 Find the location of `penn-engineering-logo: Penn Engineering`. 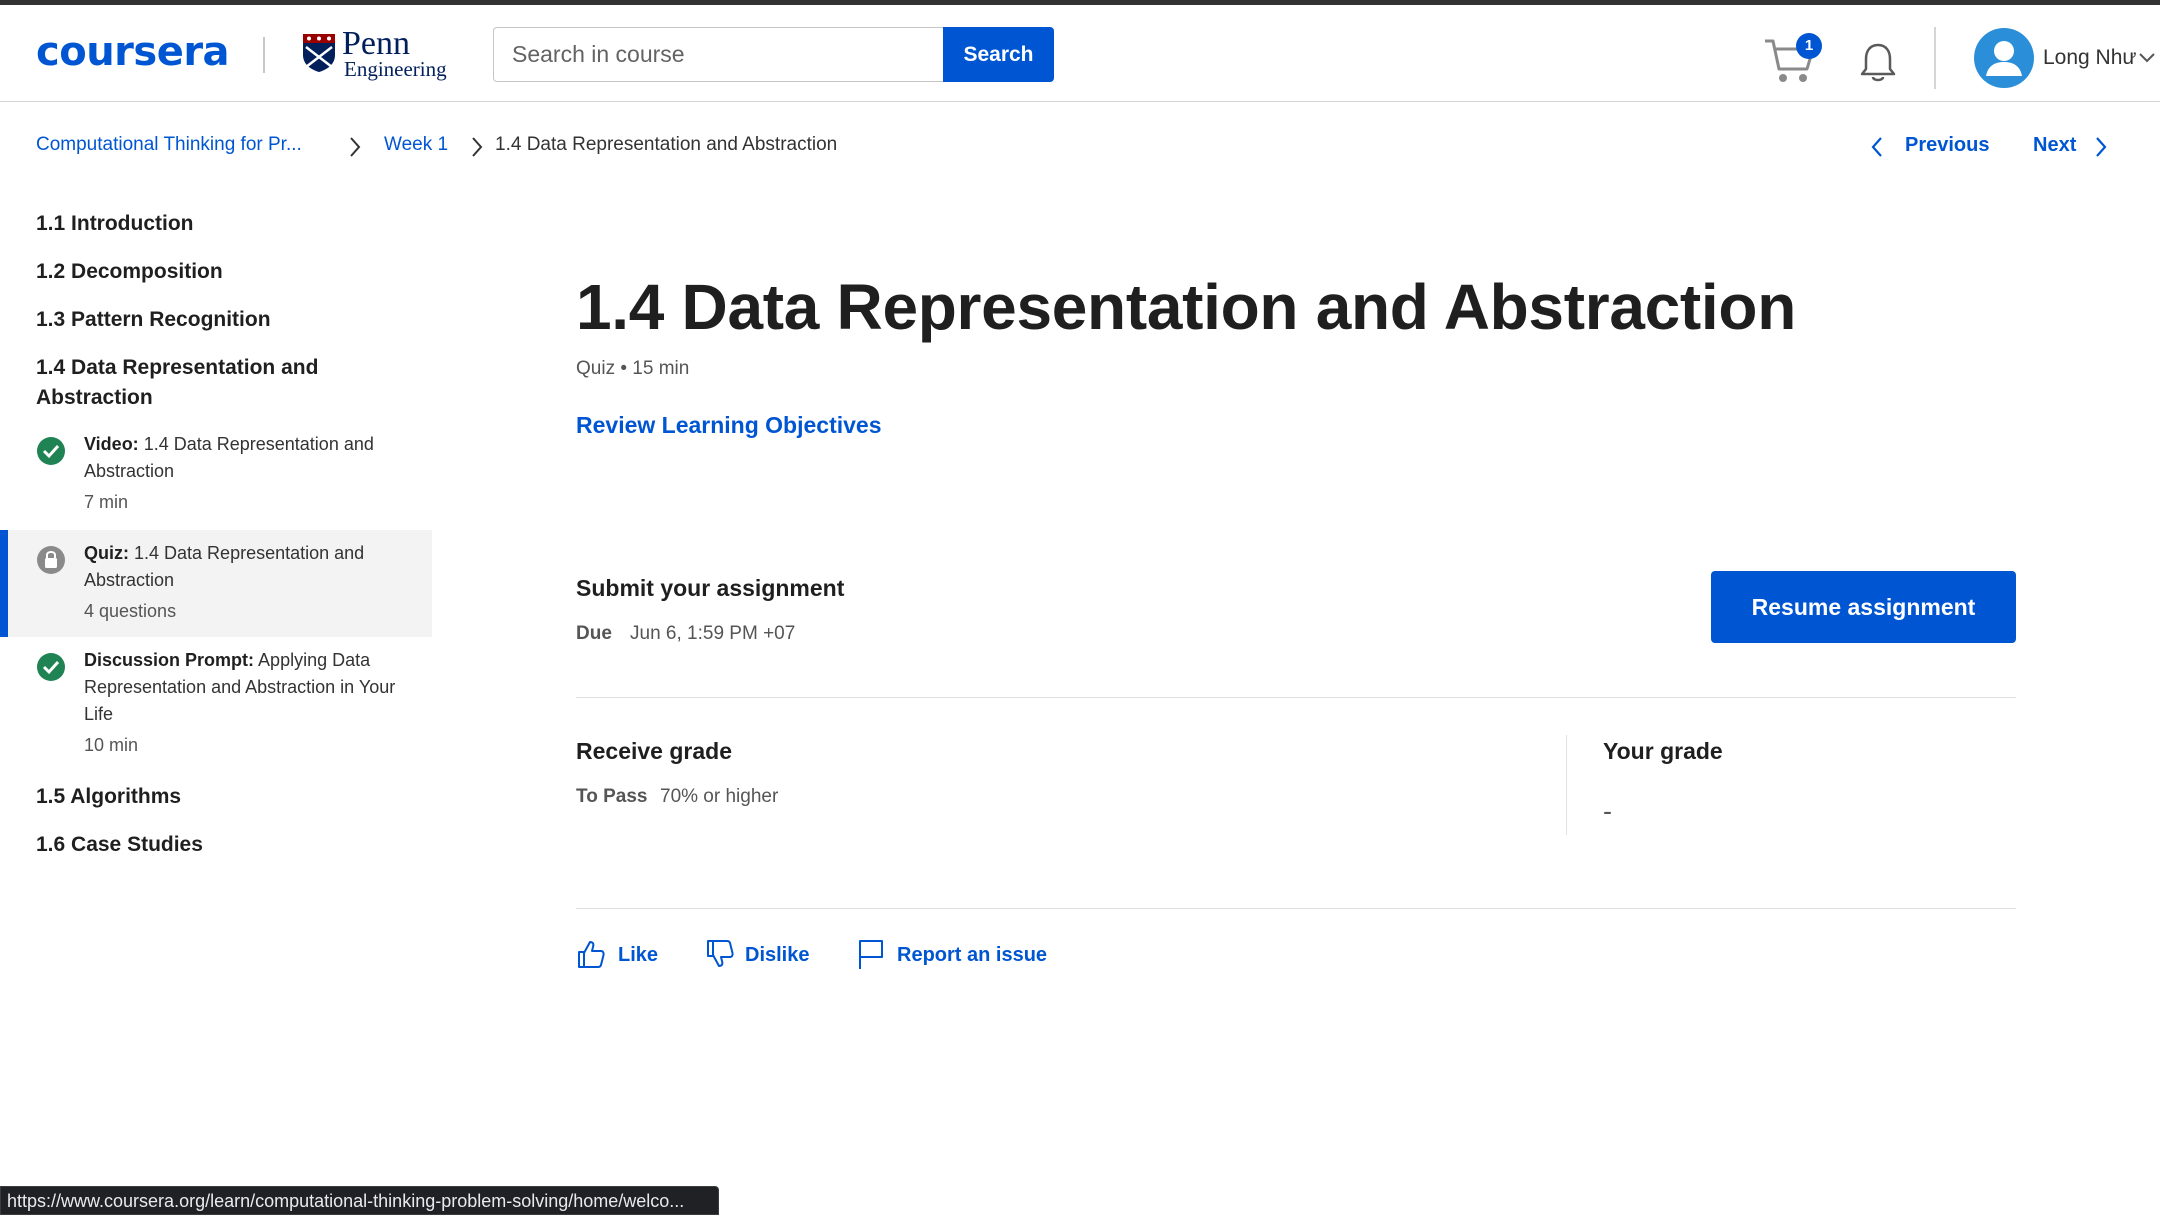

penn-engineering-logo: Penn Engineering is located at coordinates (373, 54).